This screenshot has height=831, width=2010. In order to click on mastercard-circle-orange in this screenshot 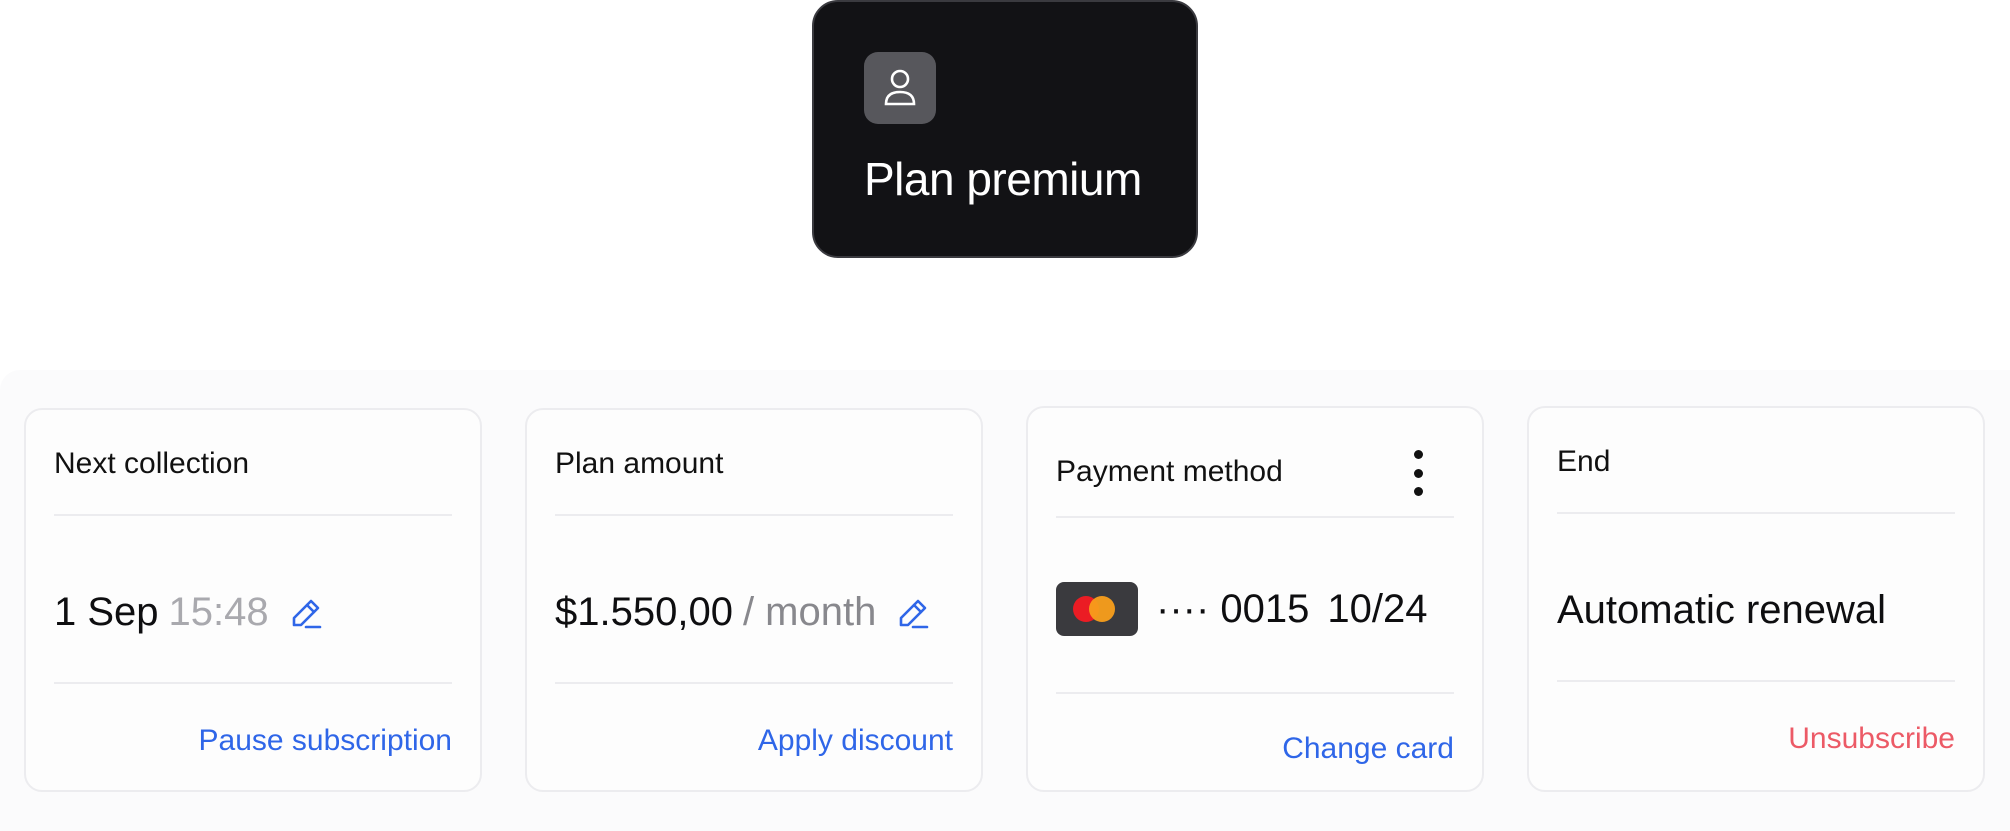, I will do `click(1102, 609)`.